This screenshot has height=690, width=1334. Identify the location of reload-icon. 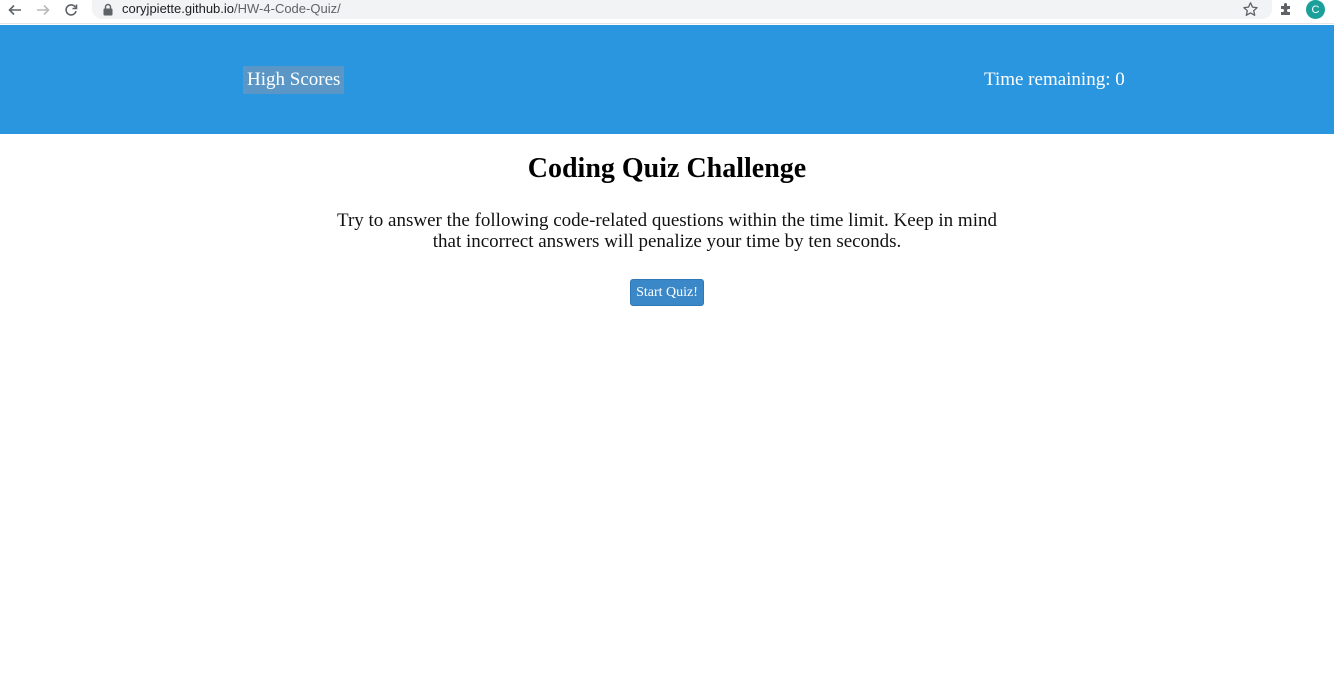
(71, 10).